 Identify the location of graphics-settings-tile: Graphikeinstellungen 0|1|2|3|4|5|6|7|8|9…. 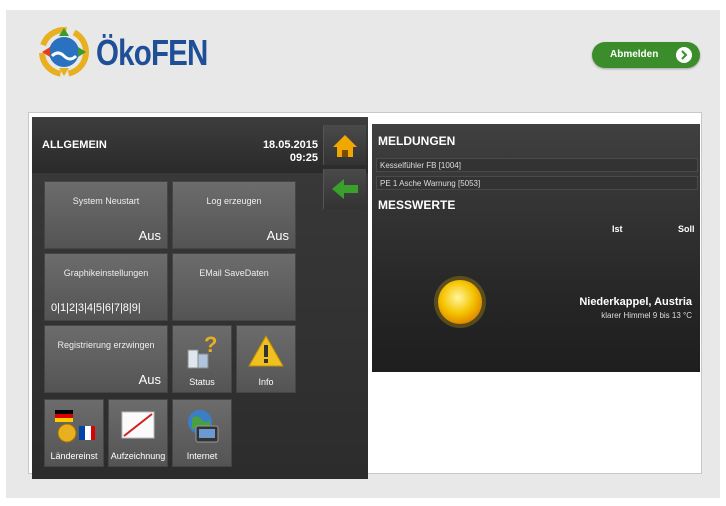
(106, 287).